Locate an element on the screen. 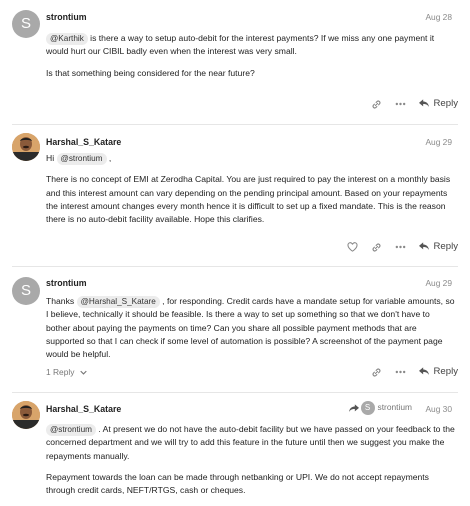 This screenshot has width=470, height=506. post-date: Aug 30 is located at coordinates (438, 409).